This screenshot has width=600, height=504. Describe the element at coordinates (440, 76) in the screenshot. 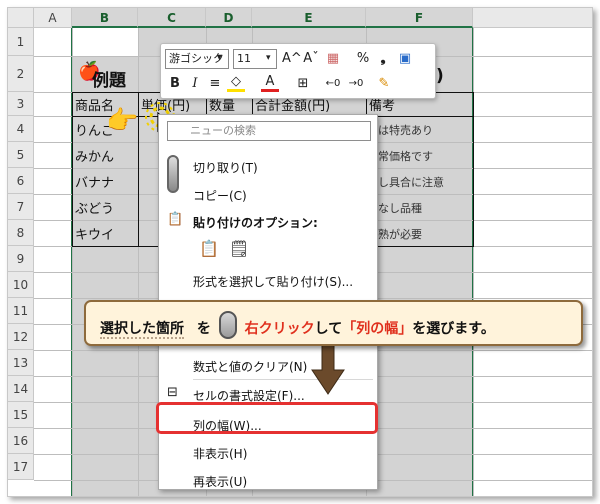

I see `sheet-title-tail: )` at that location.